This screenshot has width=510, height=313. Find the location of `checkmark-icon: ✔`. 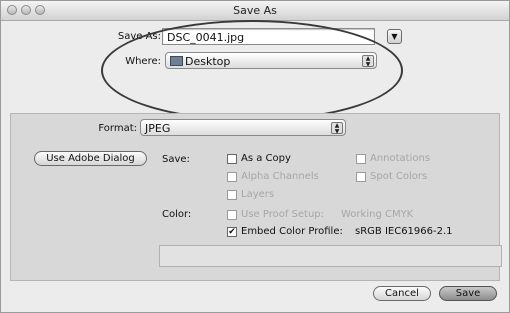

checkmark-icon: ✔ is located at coordinates (232, 232).